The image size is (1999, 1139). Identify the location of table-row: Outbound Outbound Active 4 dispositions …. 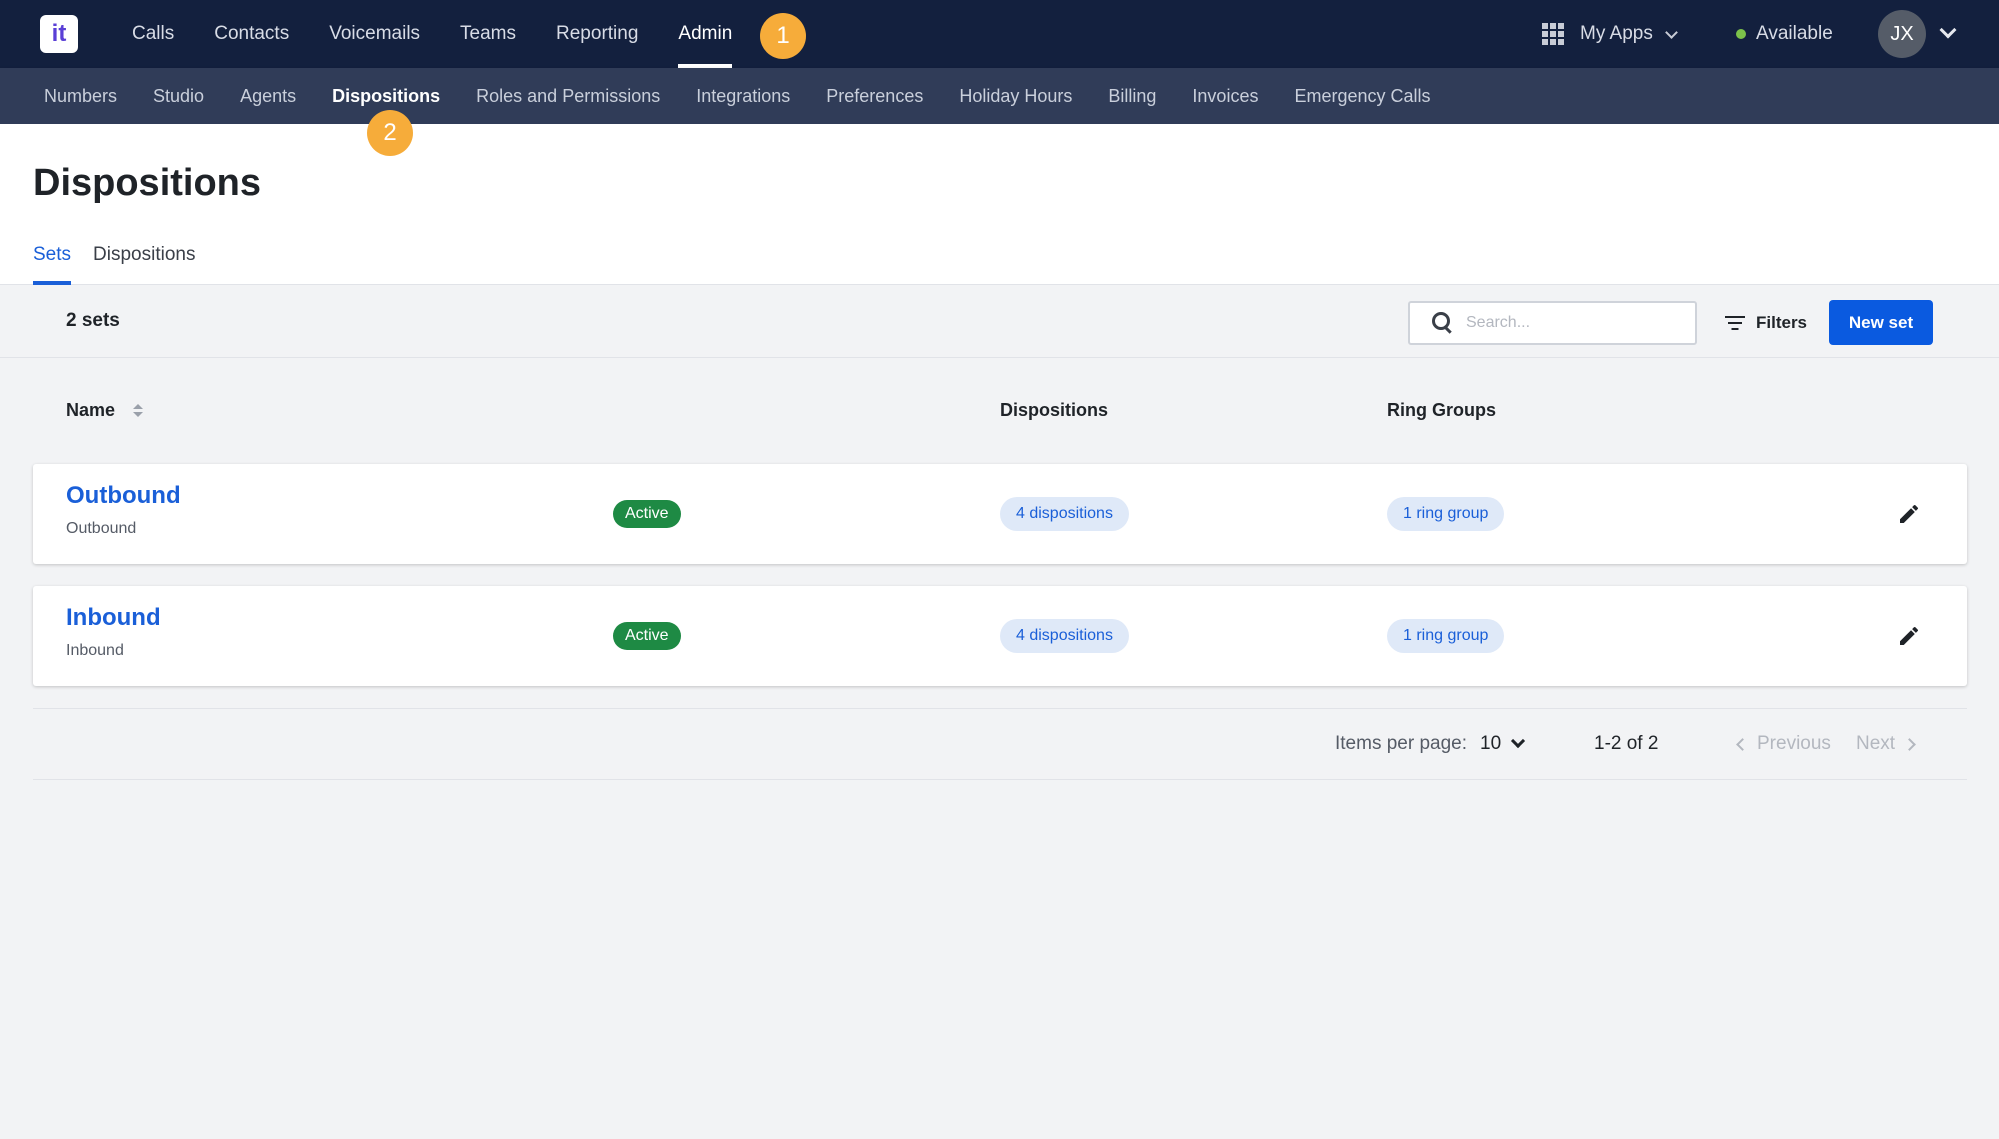
(1000, 514).